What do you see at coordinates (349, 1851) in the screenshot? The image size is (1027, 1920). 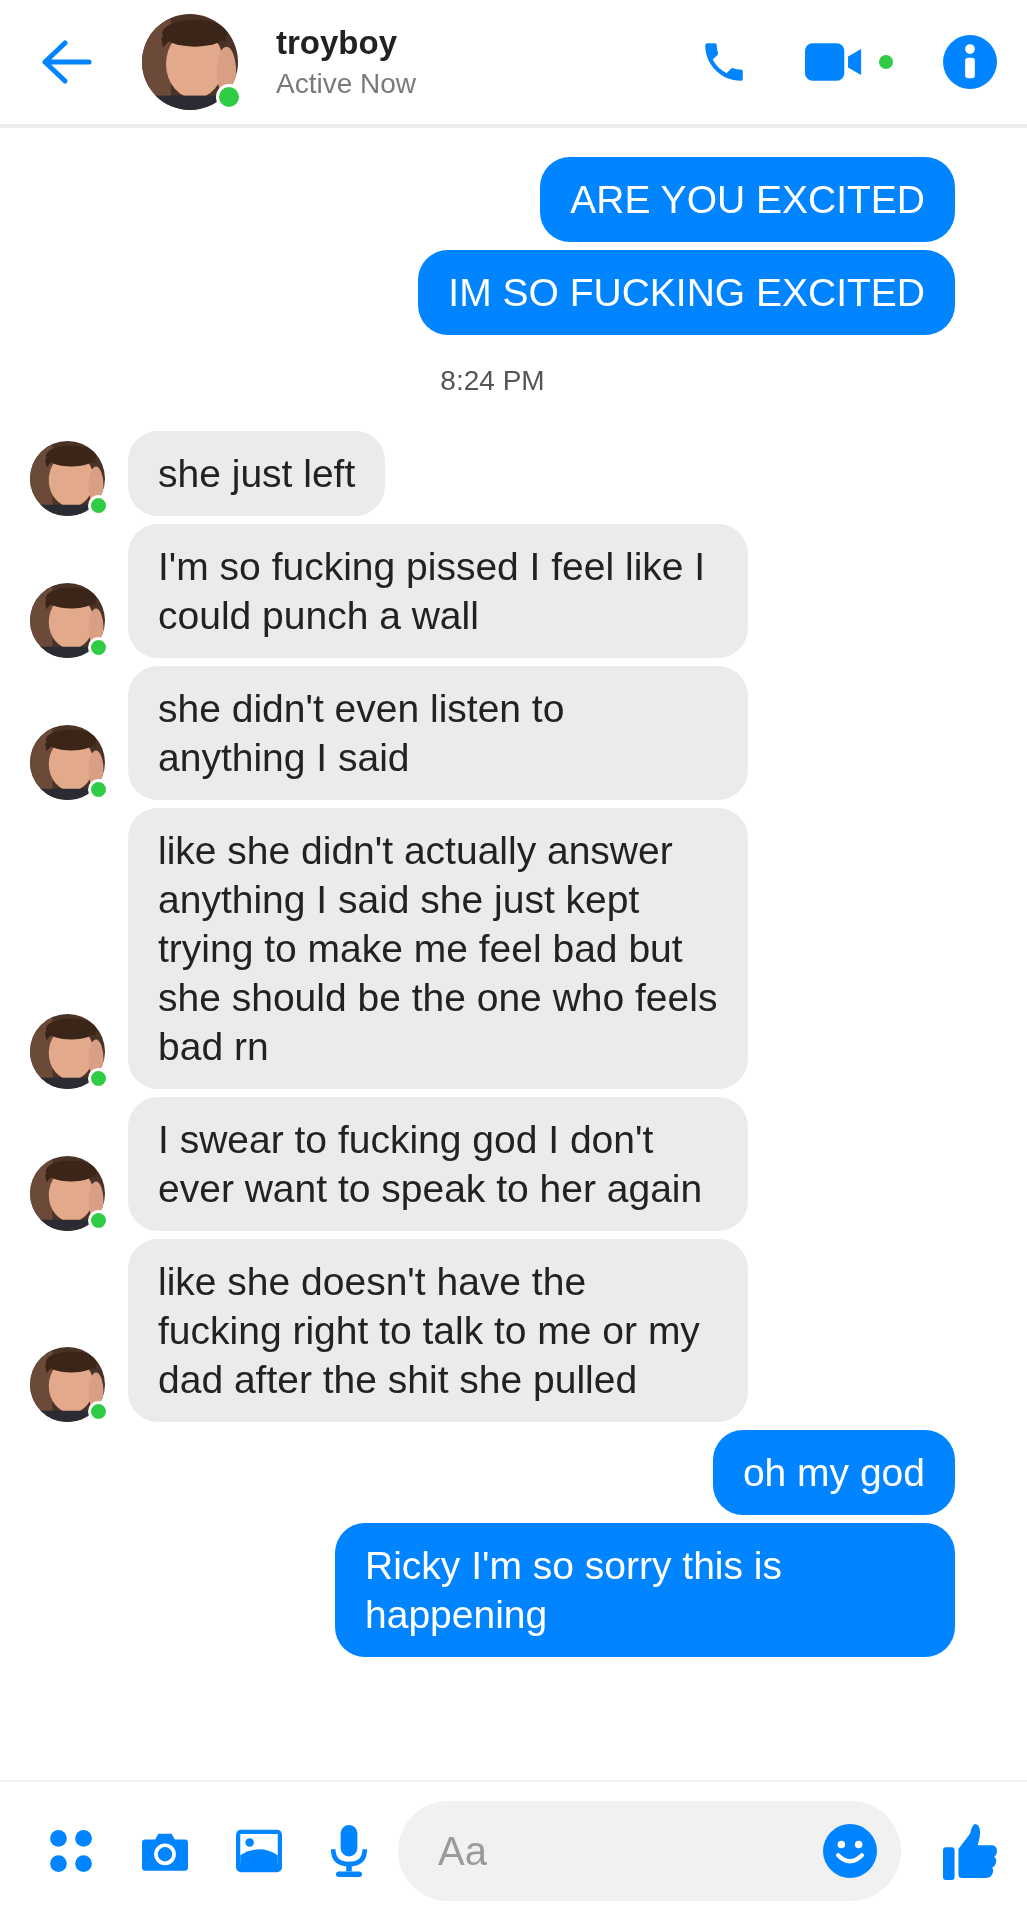 I see `microphone-icon` at bounding box center [349, 1851].